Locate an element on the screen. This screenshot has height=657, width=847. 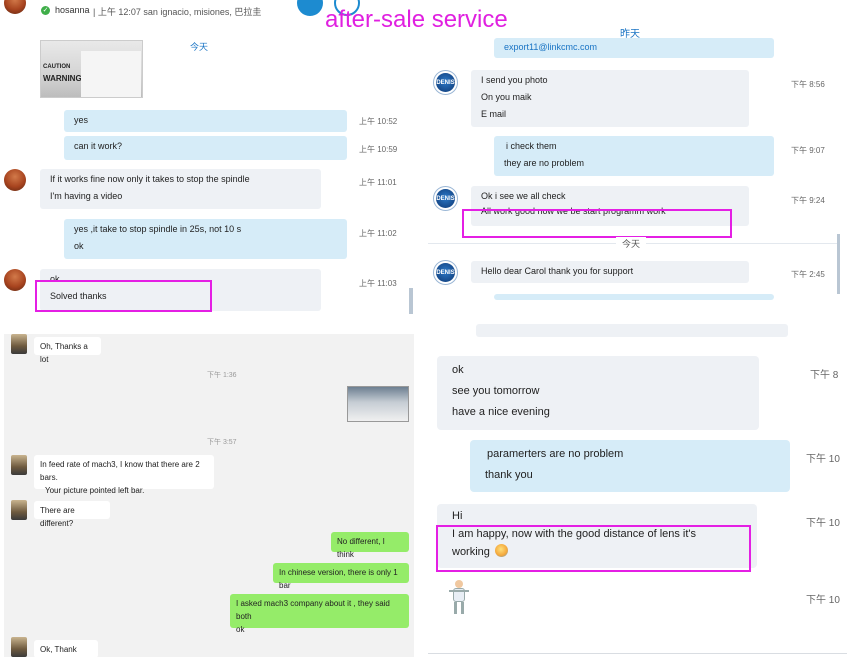
message-time: 上午 10:59 is located at coordinates (378, 149).